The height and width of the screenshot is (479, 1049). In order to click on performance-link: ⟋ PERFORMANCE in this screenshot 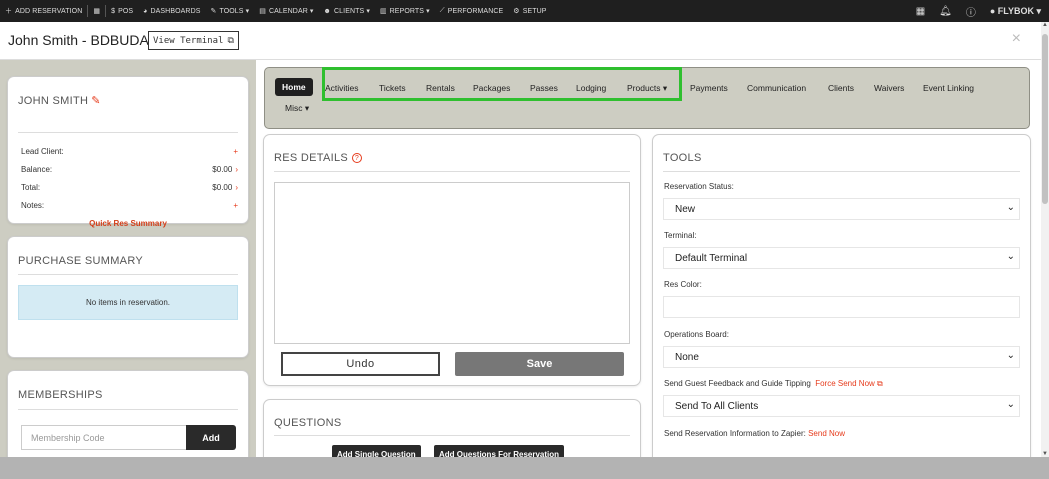, I will do `click(472, 11)`.